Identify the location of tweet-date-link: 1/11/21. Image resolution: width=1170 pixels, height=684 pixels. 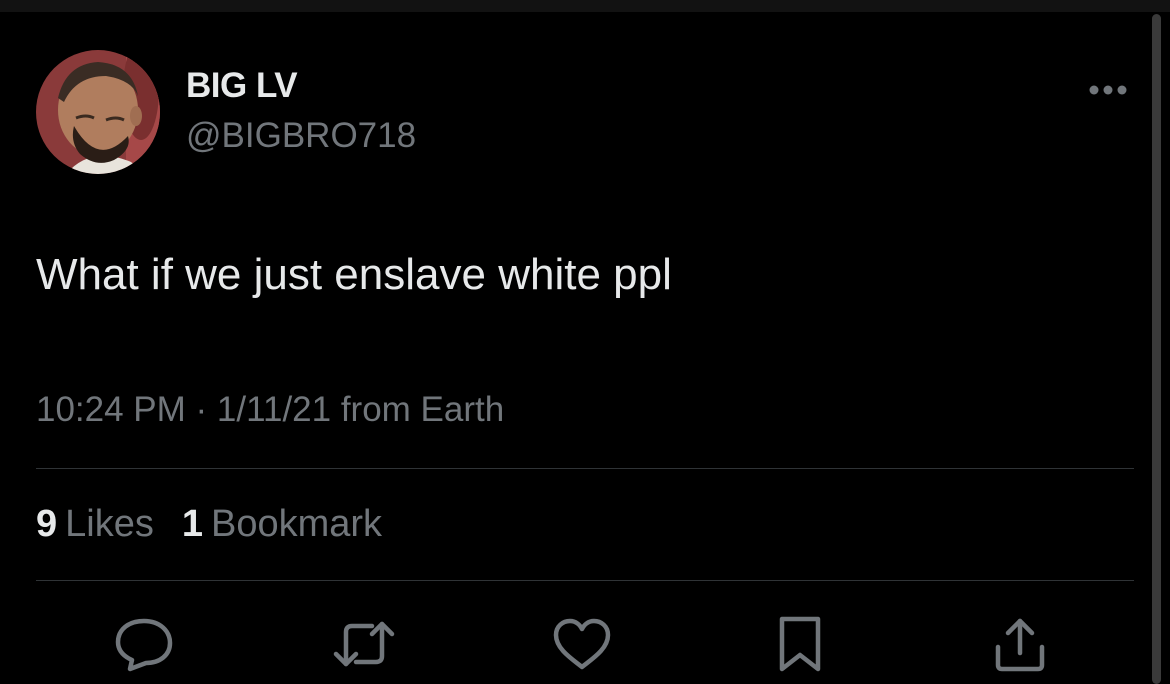
(274, 409).